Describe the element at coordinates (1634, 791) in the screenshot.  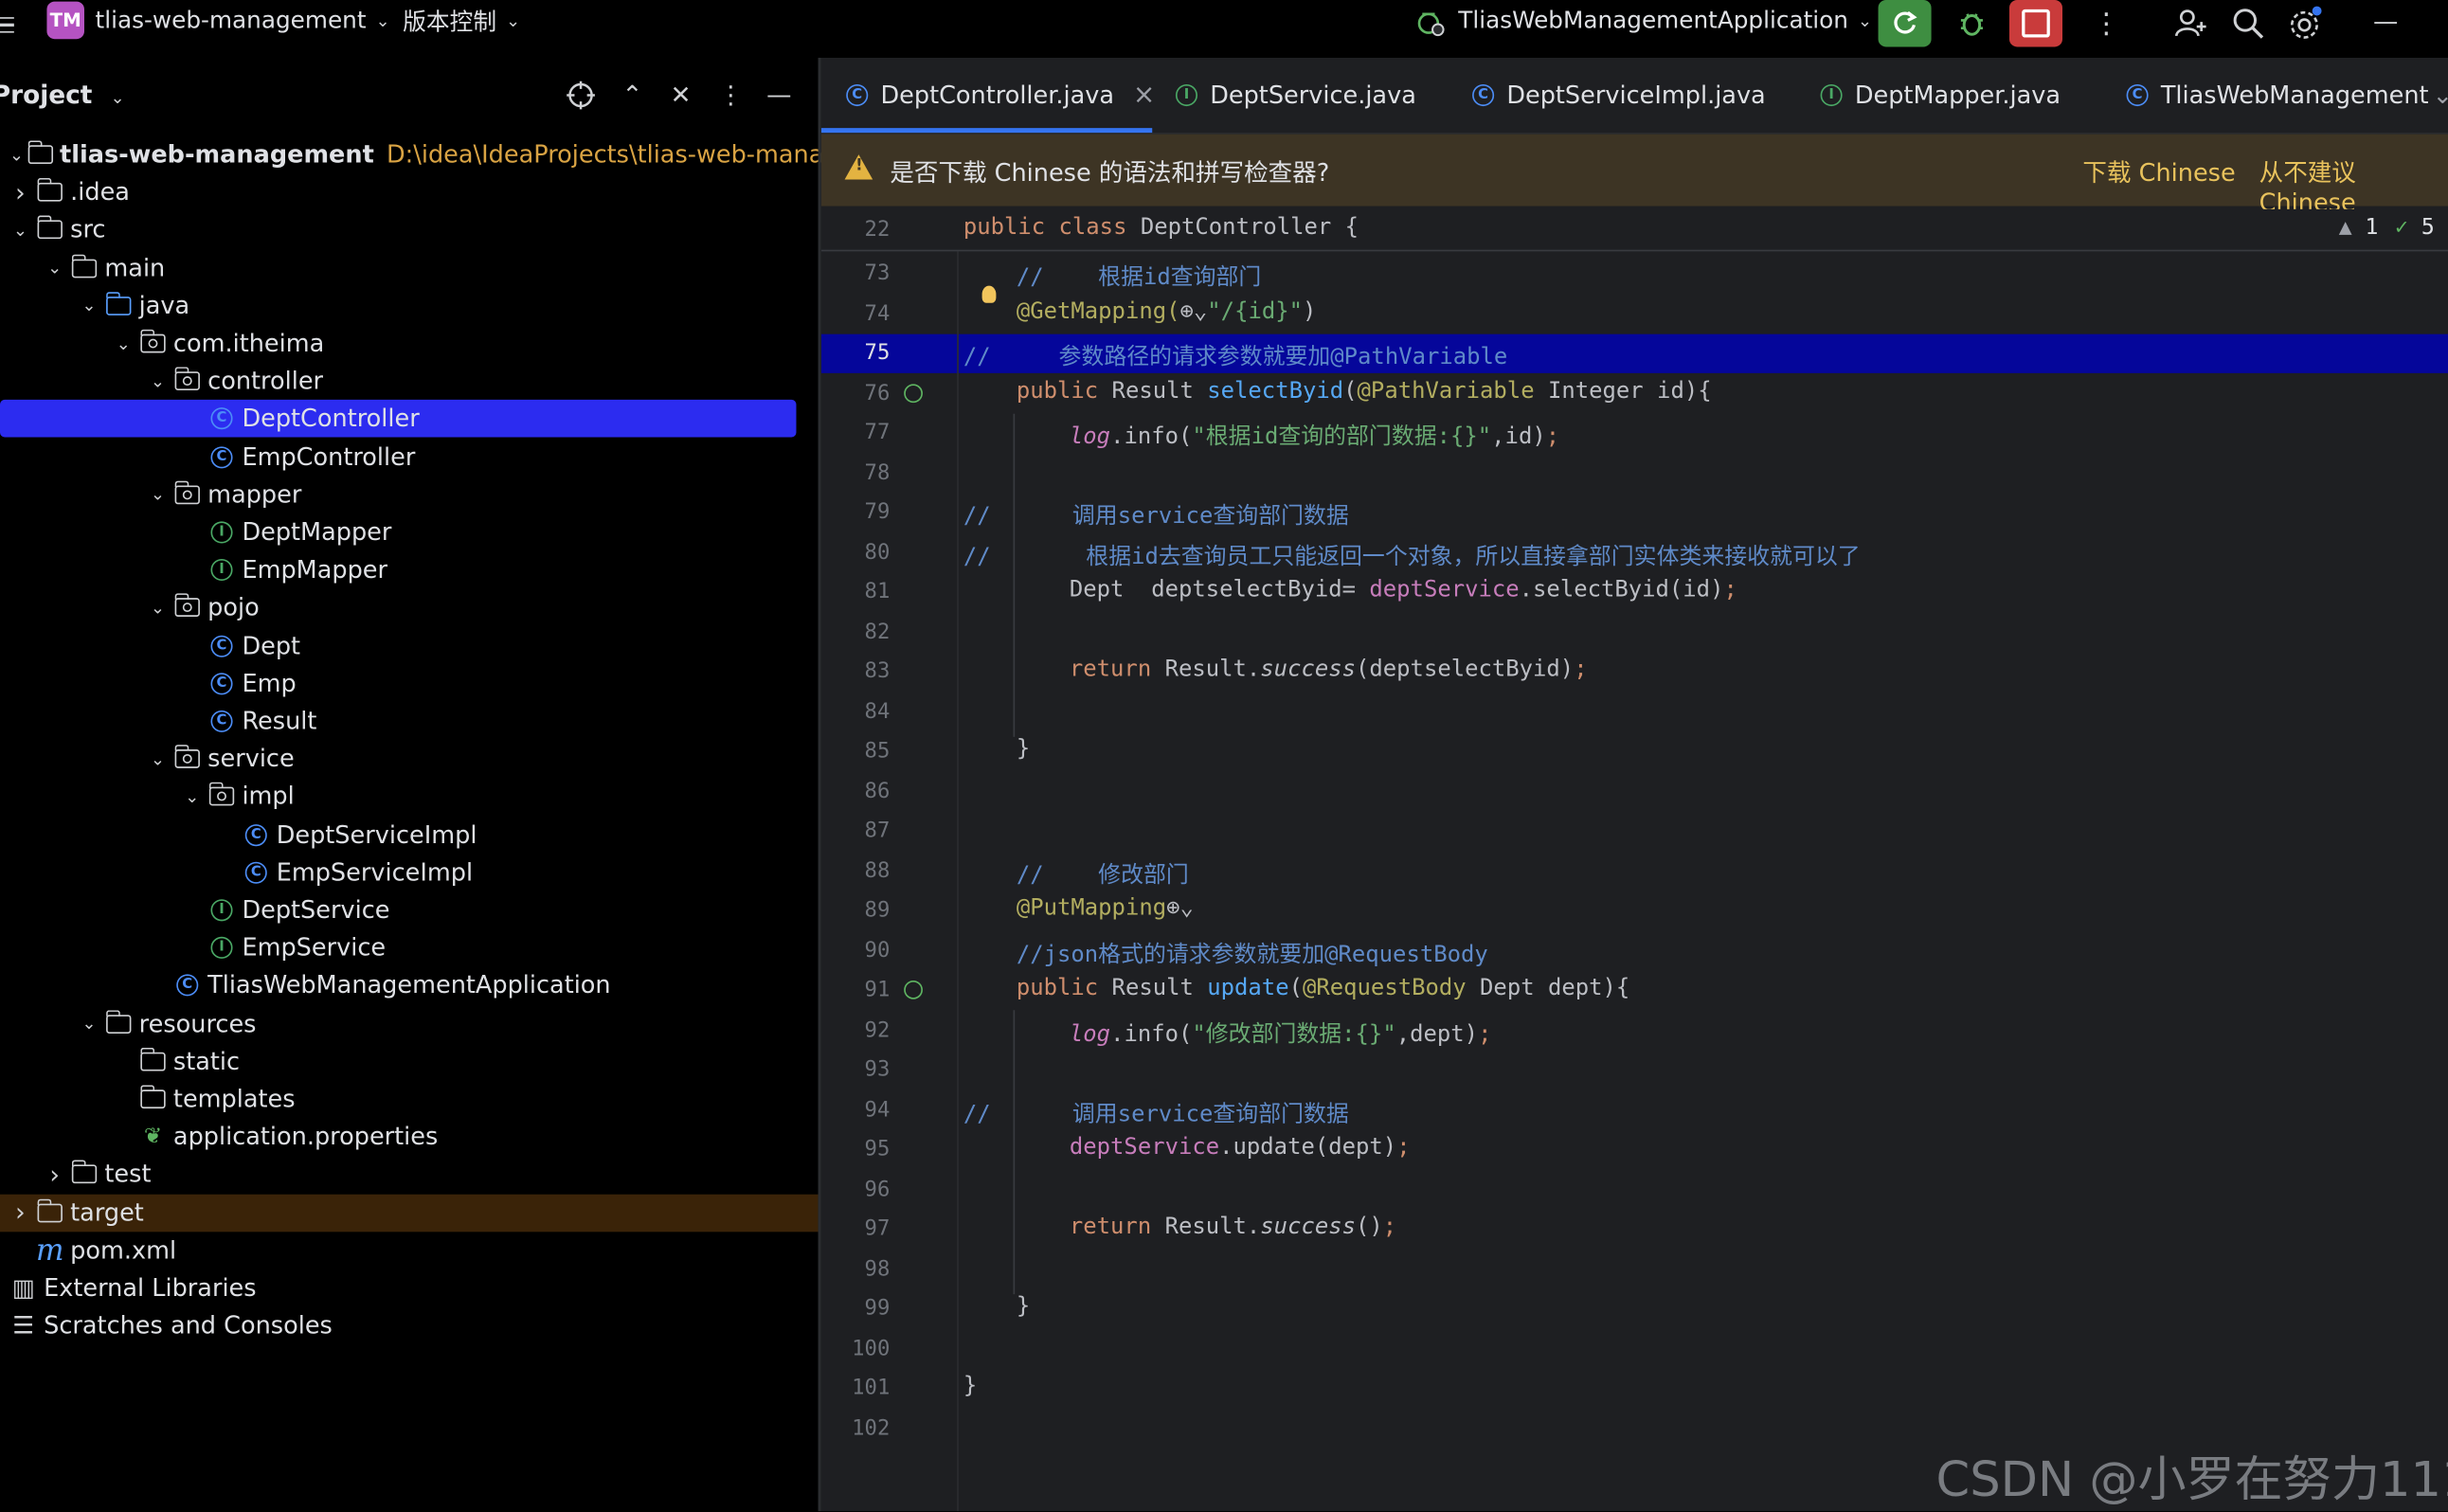
I see `code-line: 86` at that location.